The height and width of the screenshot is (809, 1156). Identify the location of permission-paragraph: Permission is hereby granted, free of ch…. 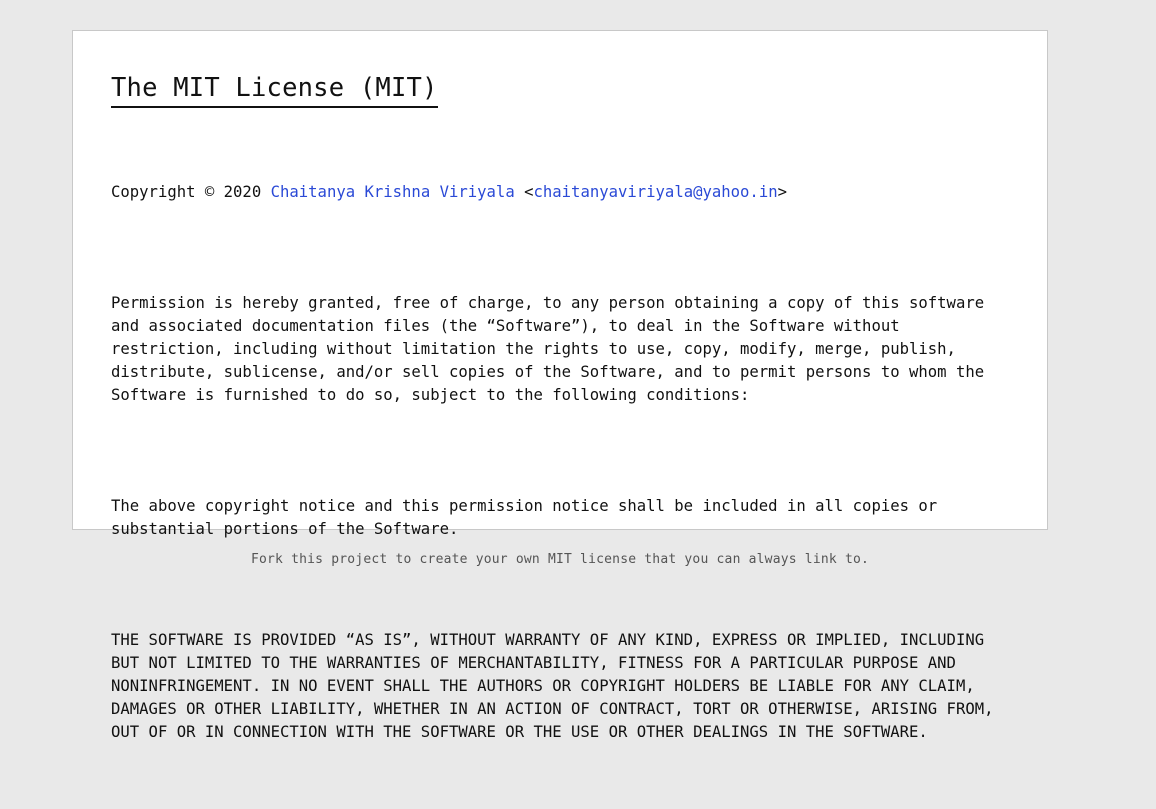
(571, 349).